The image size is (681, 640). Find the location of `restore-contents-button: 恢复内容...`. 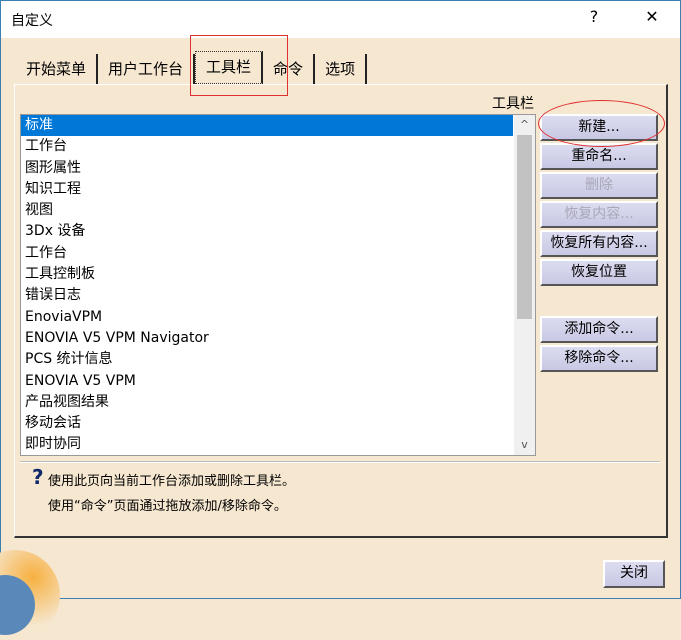

restore-contents-button: 恢复内容... is located at coordinates (599, 214).